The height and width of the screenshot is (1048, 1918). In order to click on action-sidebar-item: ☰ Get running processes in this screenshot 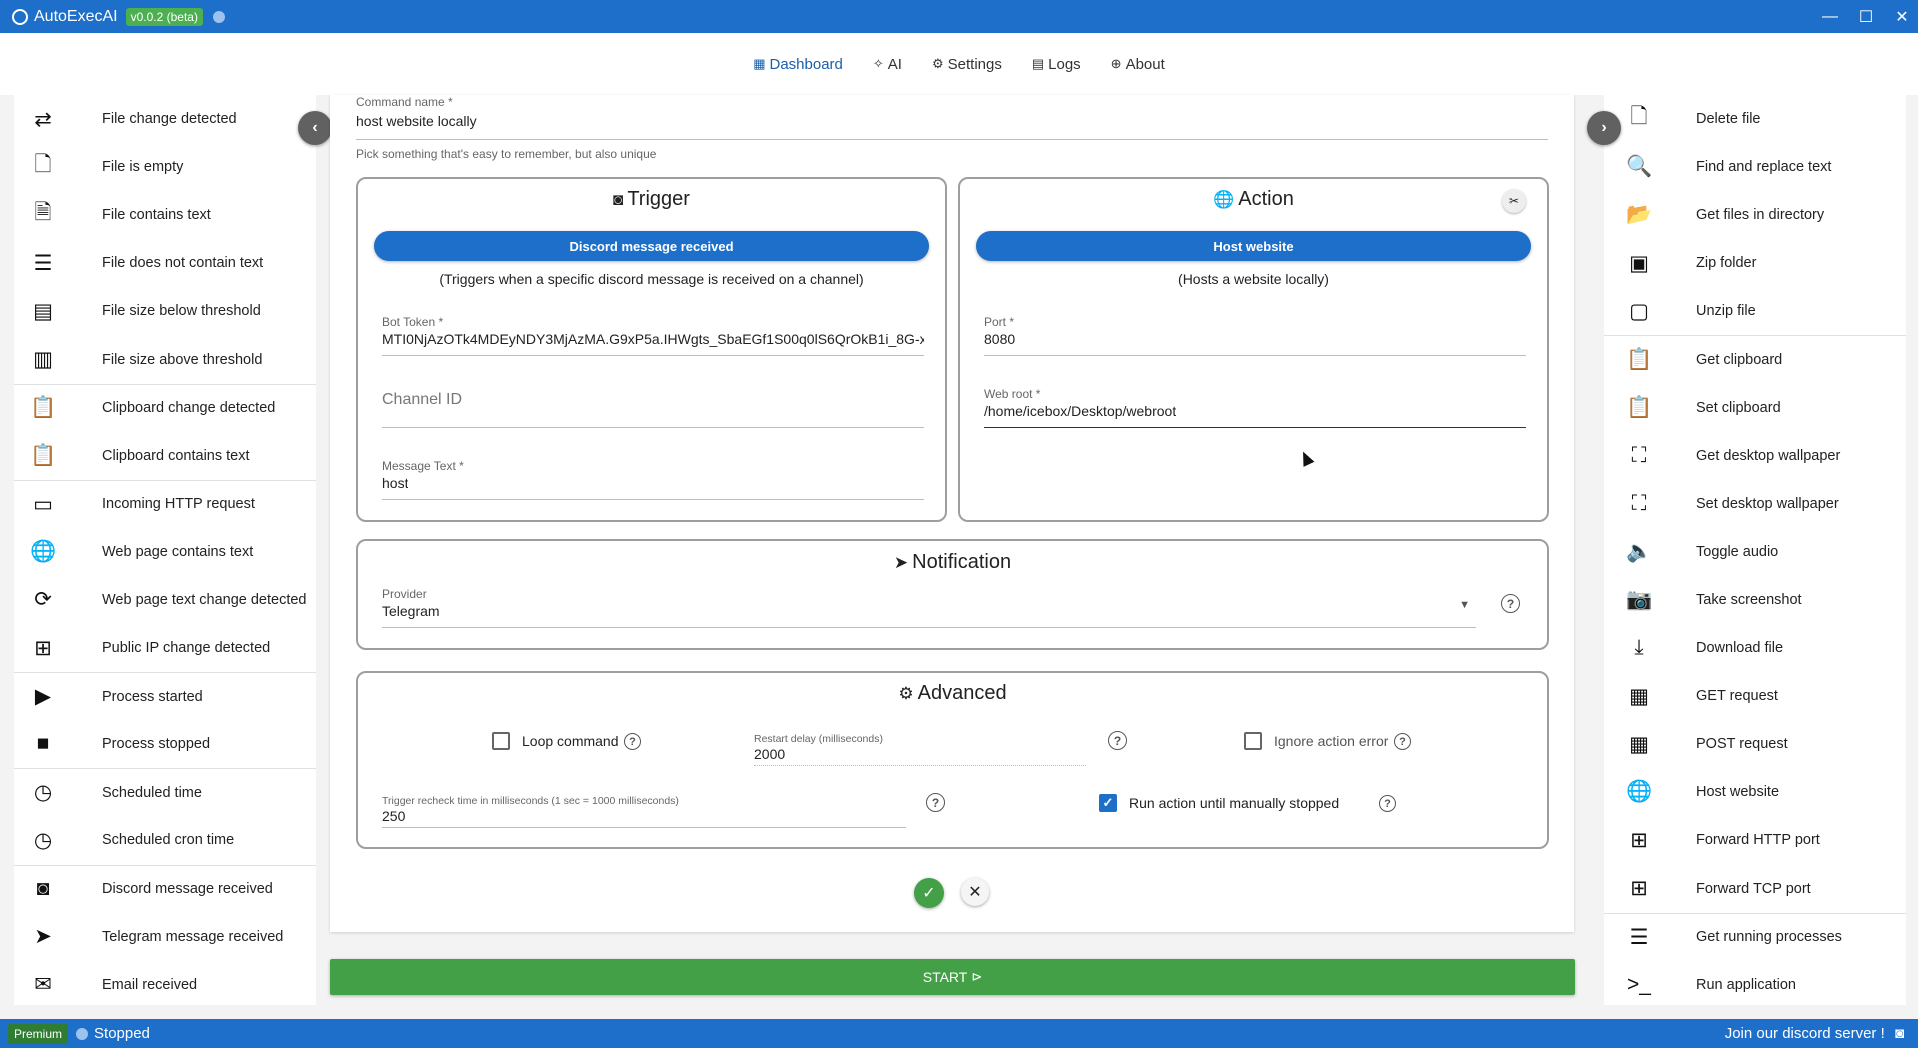, I will do `click(1755, 936)`.